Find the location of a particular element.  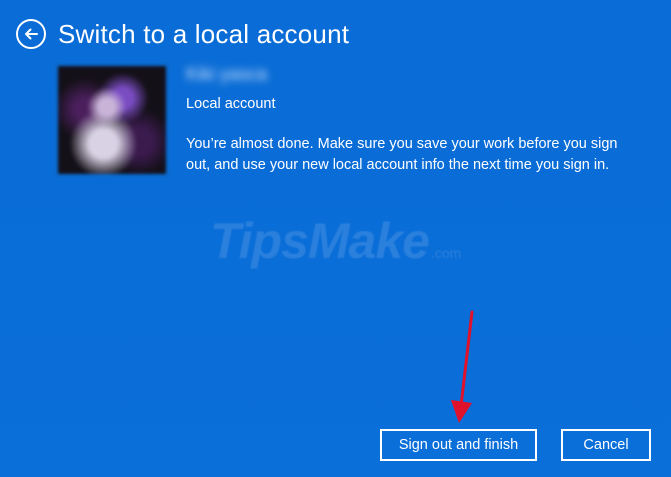

account-type-label: Local account is located at coordinates (231, 104).